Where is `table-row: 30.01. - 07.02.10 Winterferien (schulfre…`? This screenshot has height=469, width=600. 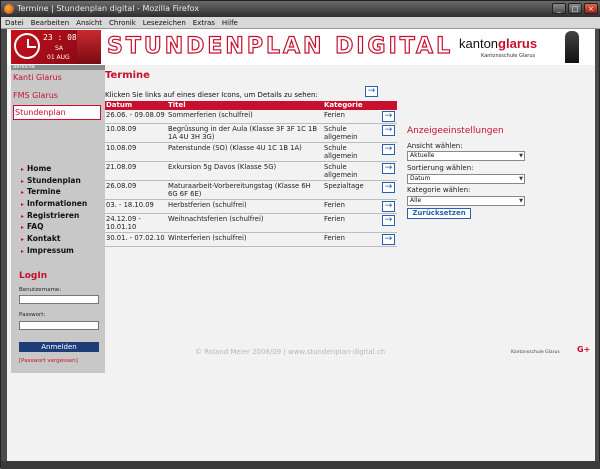 table-row: 30.01. - 07.02.10 Winterferien (schulfre… is located at coordinates (251, 239).